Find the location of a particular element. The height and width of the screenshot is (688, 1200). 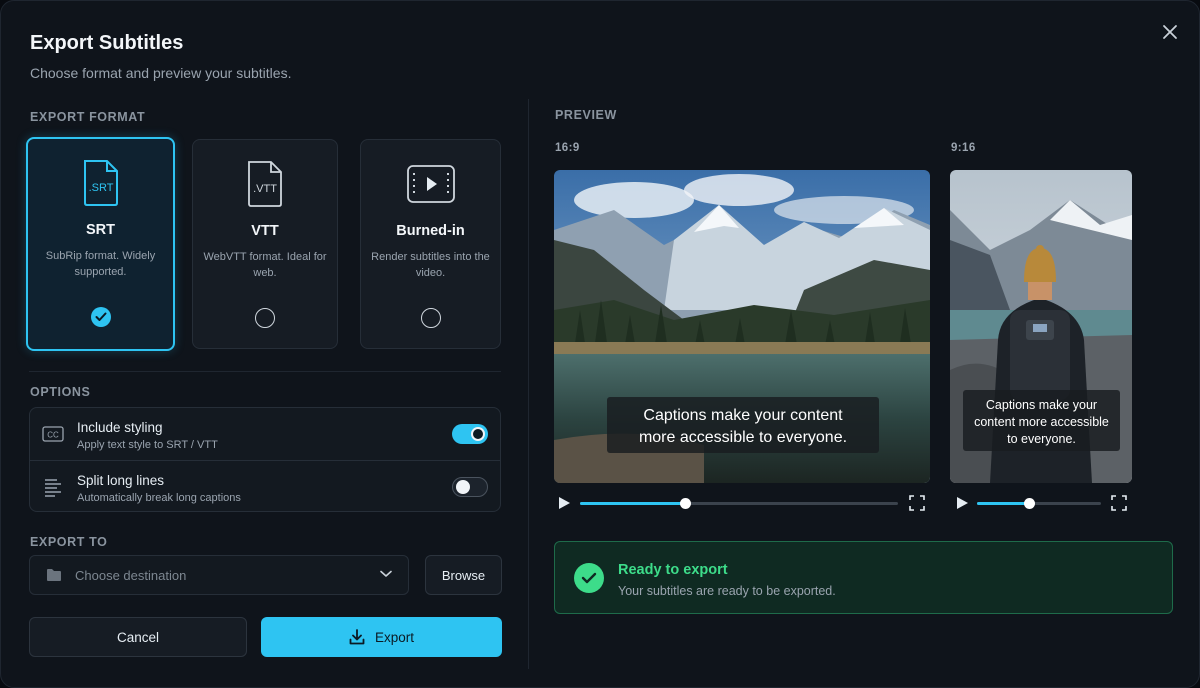

cc-icon: CC is located at coordinates (53, 434).